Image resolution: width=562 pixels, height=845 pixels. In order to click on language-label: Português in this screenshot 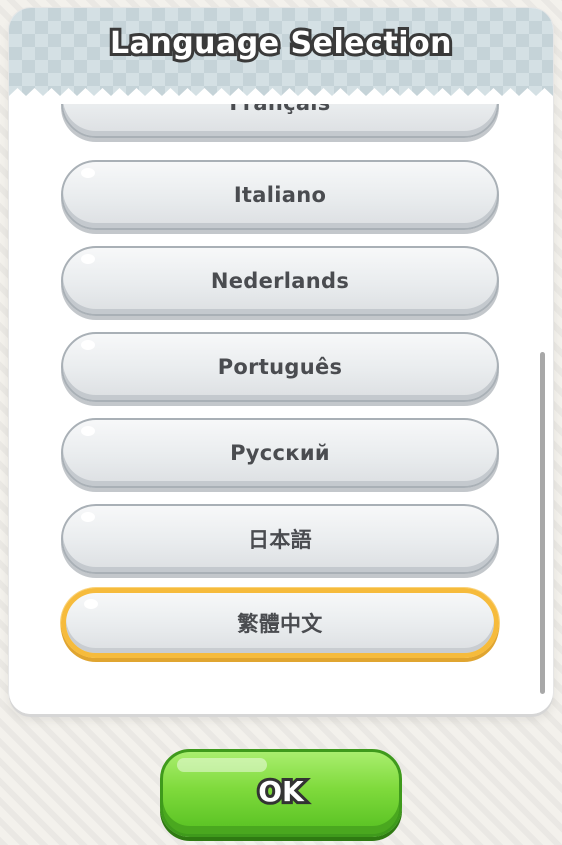, I will do `click(280, 367)`.